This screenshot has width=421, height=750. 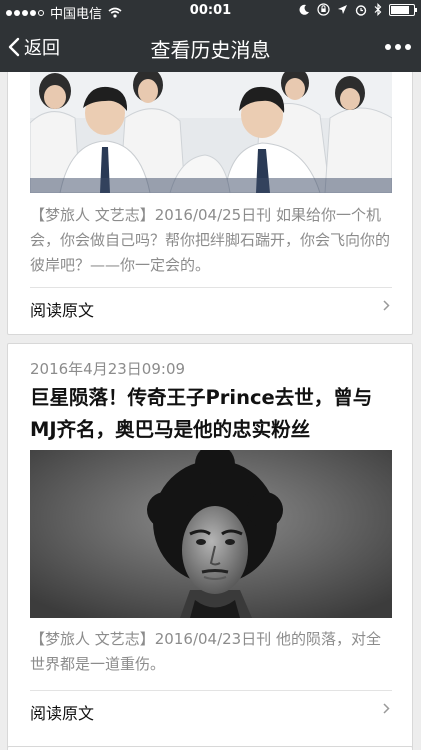 I want to click on alarm-icon, so click(x=361, y=10).